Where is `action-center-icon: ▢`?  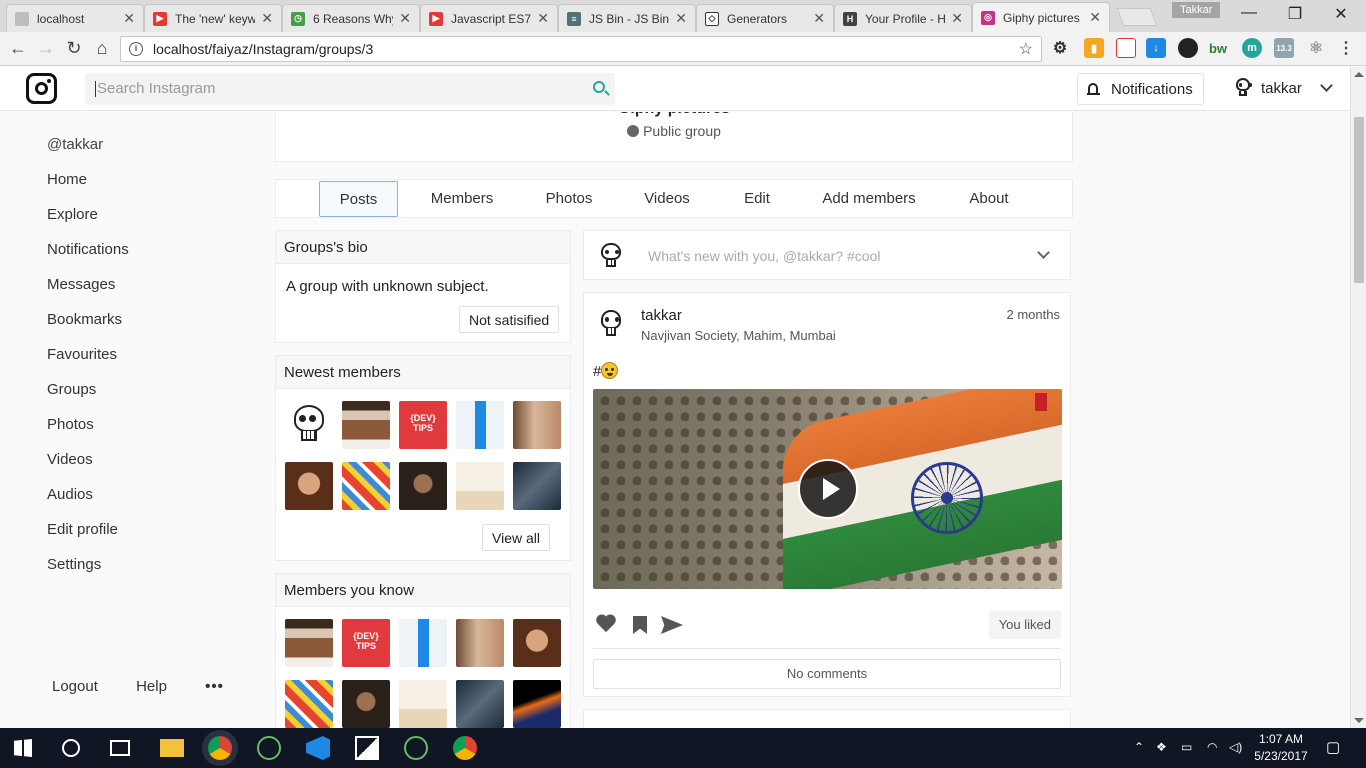
action-center-icon: ▢ is located at coordinates (1333, 747).